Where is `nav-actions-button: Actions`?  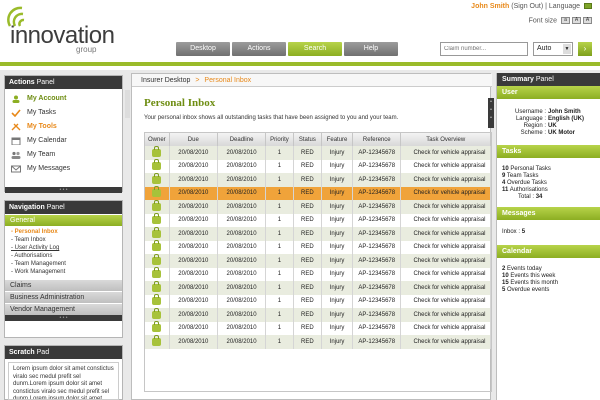 nav-actions-button: Actions is located at coordinates (259, 49).